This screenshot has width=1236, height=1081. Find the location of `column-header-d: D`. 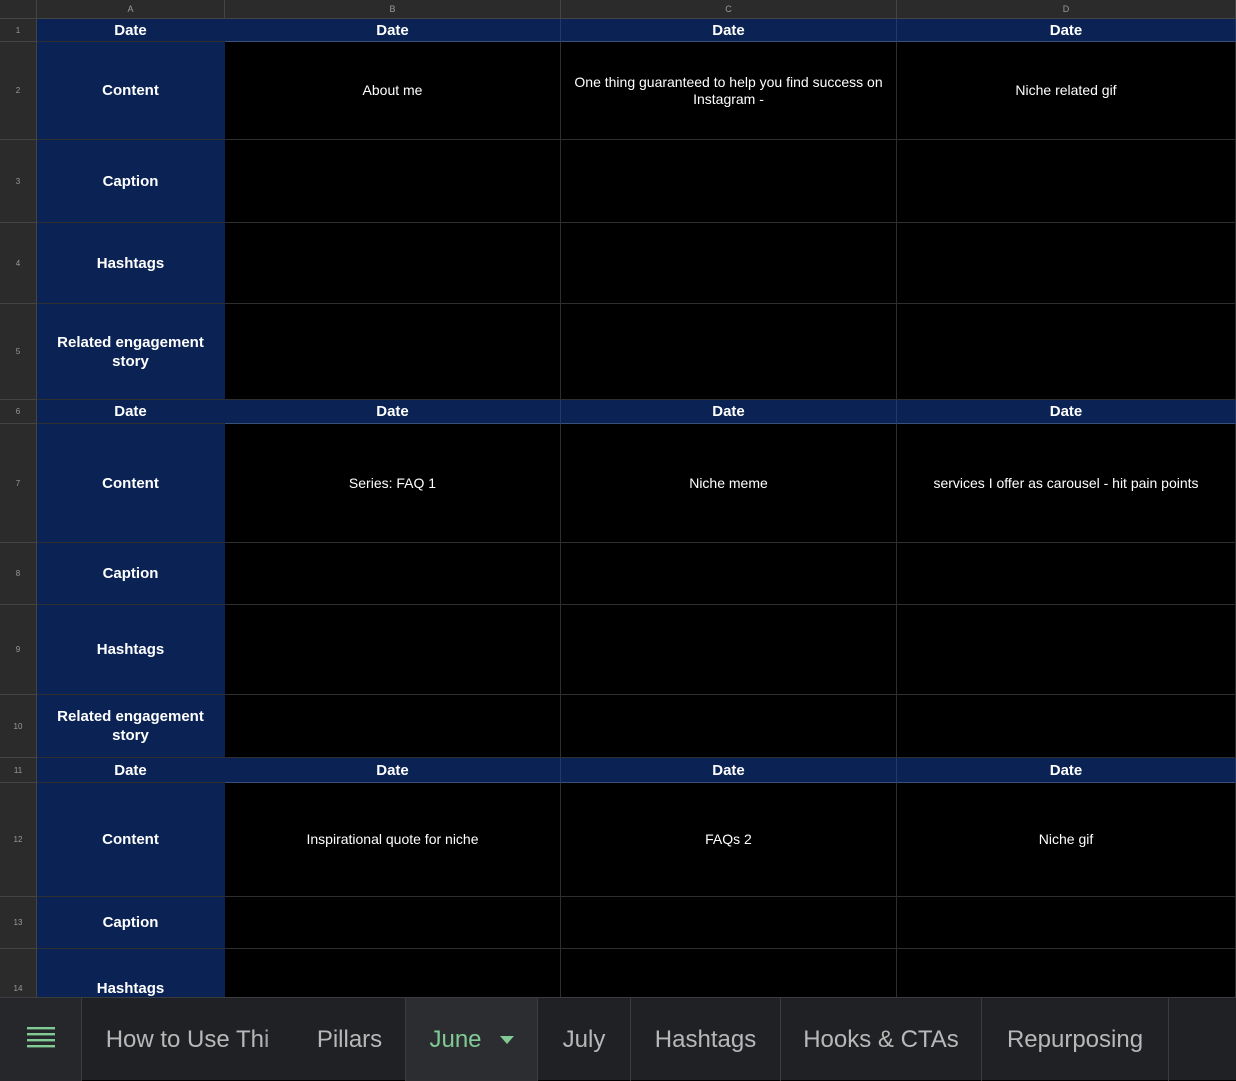

column-header-d: D is located at coordinates (1066, 9).